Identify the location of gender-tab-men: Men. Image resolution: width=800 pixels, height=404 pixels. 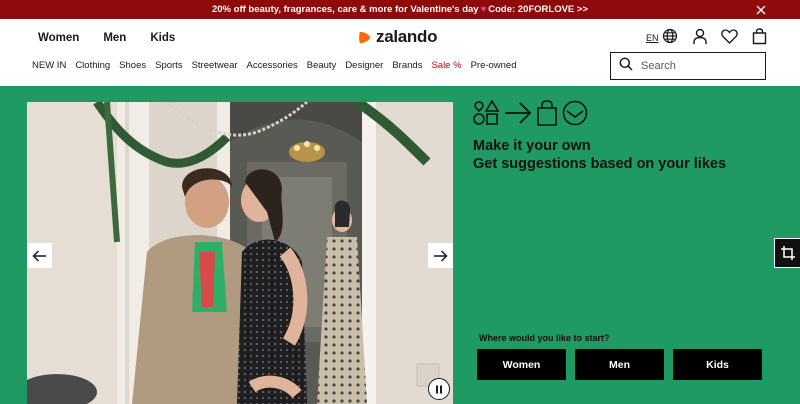
(114, 38).